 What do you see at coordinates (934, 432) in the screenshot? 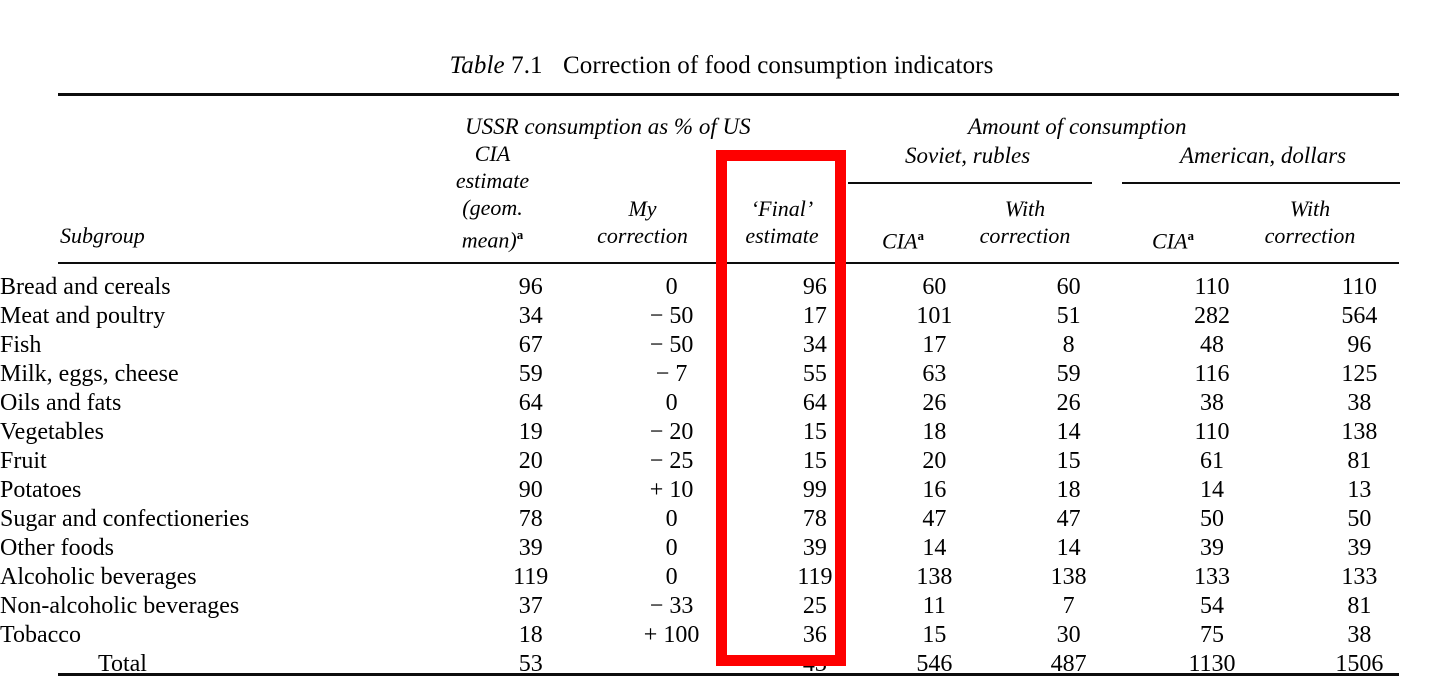
I see `cell-cia-soviet: 18` at bounding box center [934, 432].